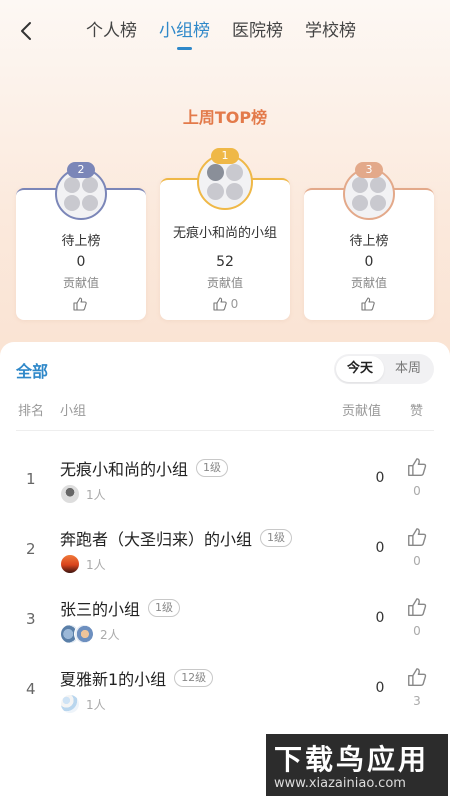  I want to click on member-count: 2人, so click(110, 634).